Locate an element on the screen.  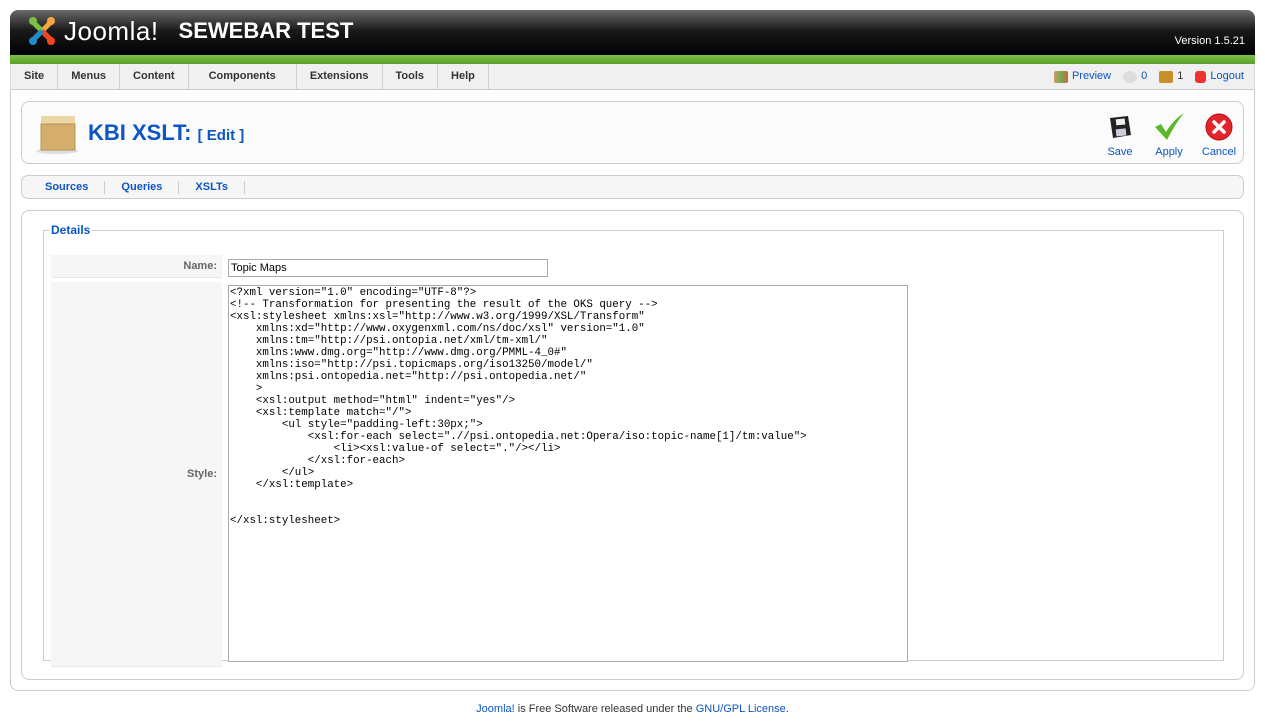
submenu-queries: Queries is located at coordinates (142, 187).